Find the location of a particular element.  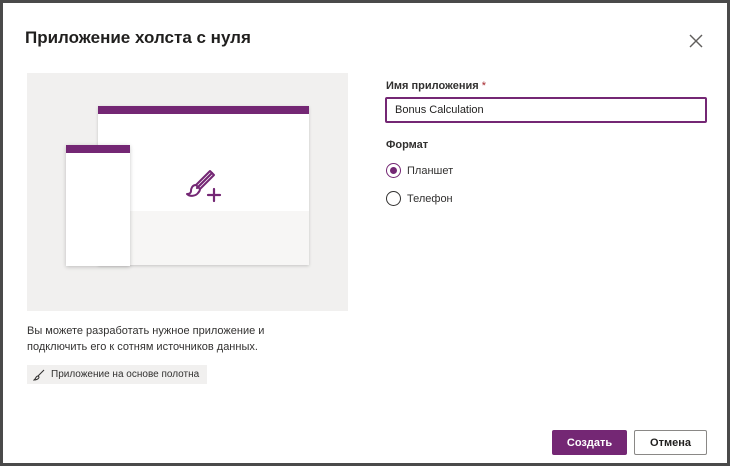

create-button: Создать is located at coordinates (589, 442).